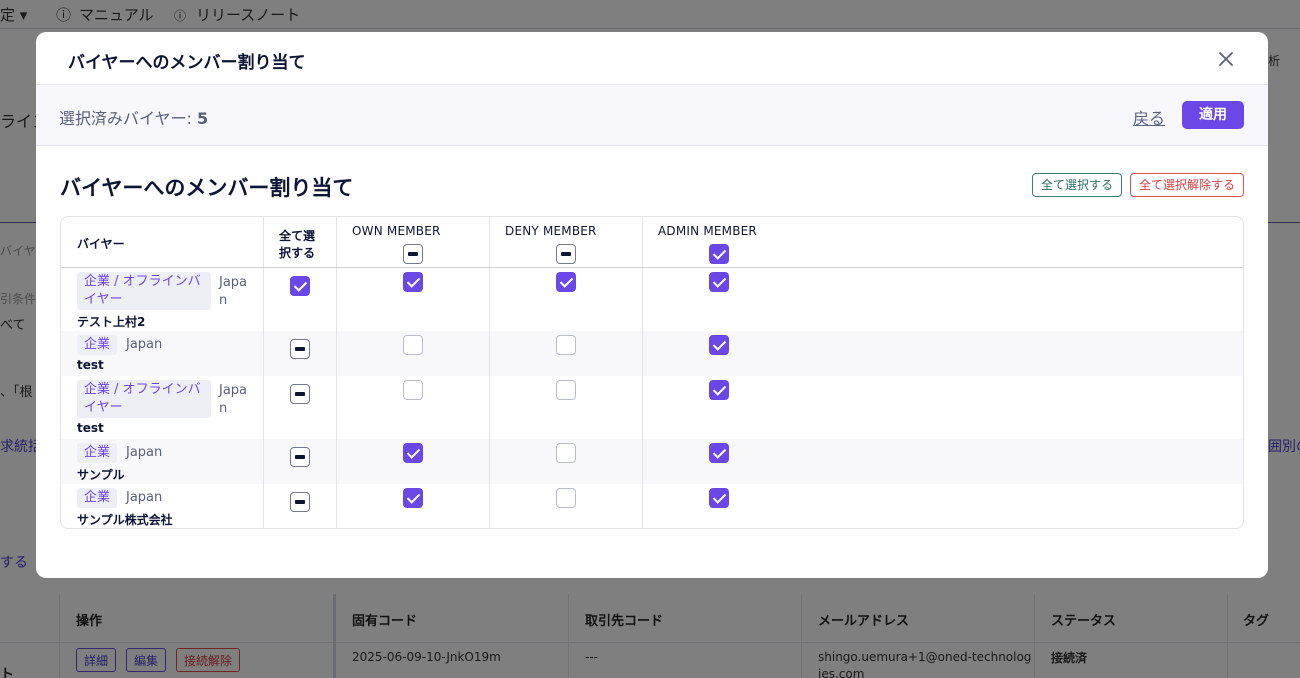 This screenshot has width=1300, height=678. I want to click on deny-member-column-checkbox, so click(566, 254).